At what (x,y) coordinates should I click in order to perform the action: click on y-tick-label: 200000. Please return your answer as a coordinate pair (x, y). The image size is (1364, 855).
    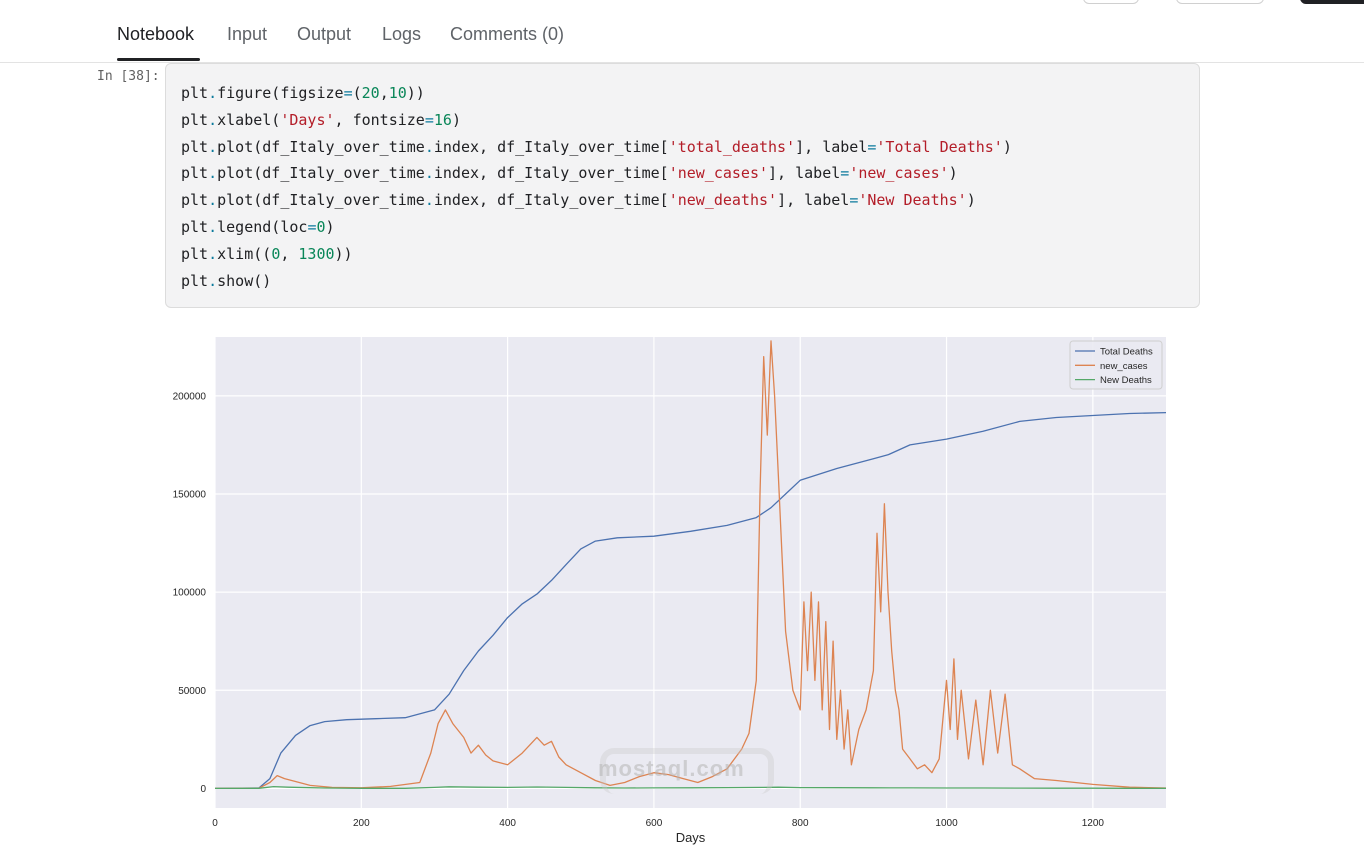
    Looking at the image, I should click on (190, 396).